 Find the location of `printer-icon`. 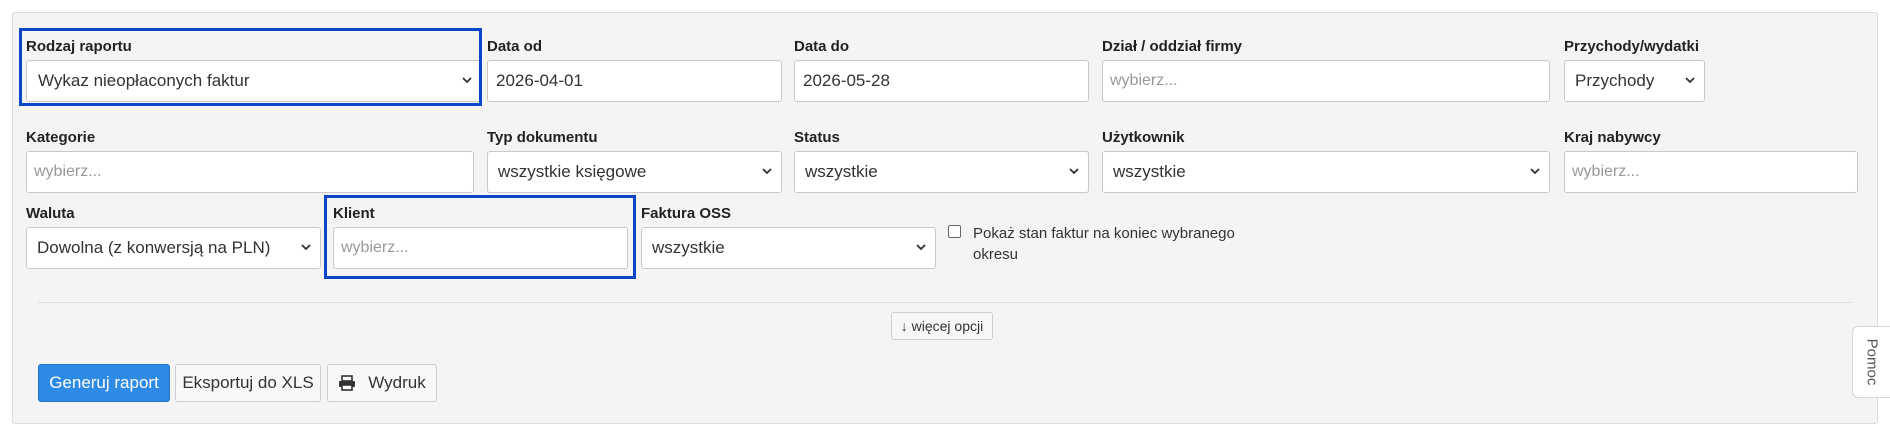

printer-icon is located at coordinates (347, 383).